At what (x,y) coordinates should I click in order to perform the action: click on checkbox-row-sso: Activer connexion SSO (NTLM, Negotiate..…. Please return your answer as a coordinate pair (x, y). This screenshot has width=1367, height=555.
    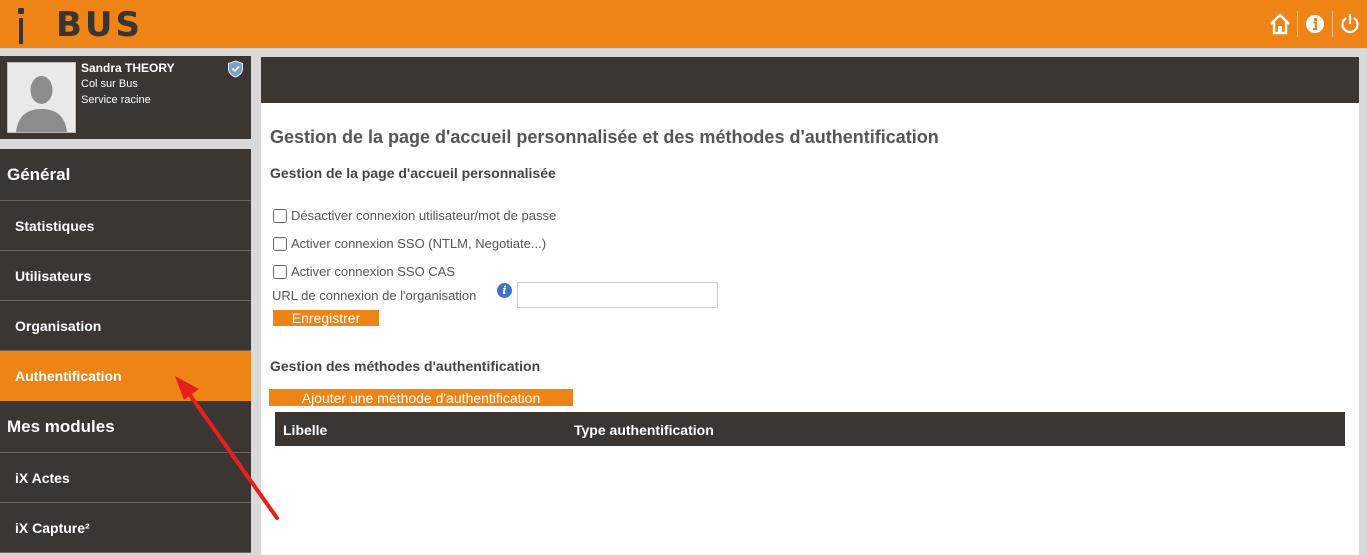
    Looking at the image, I should click on (409, 243).